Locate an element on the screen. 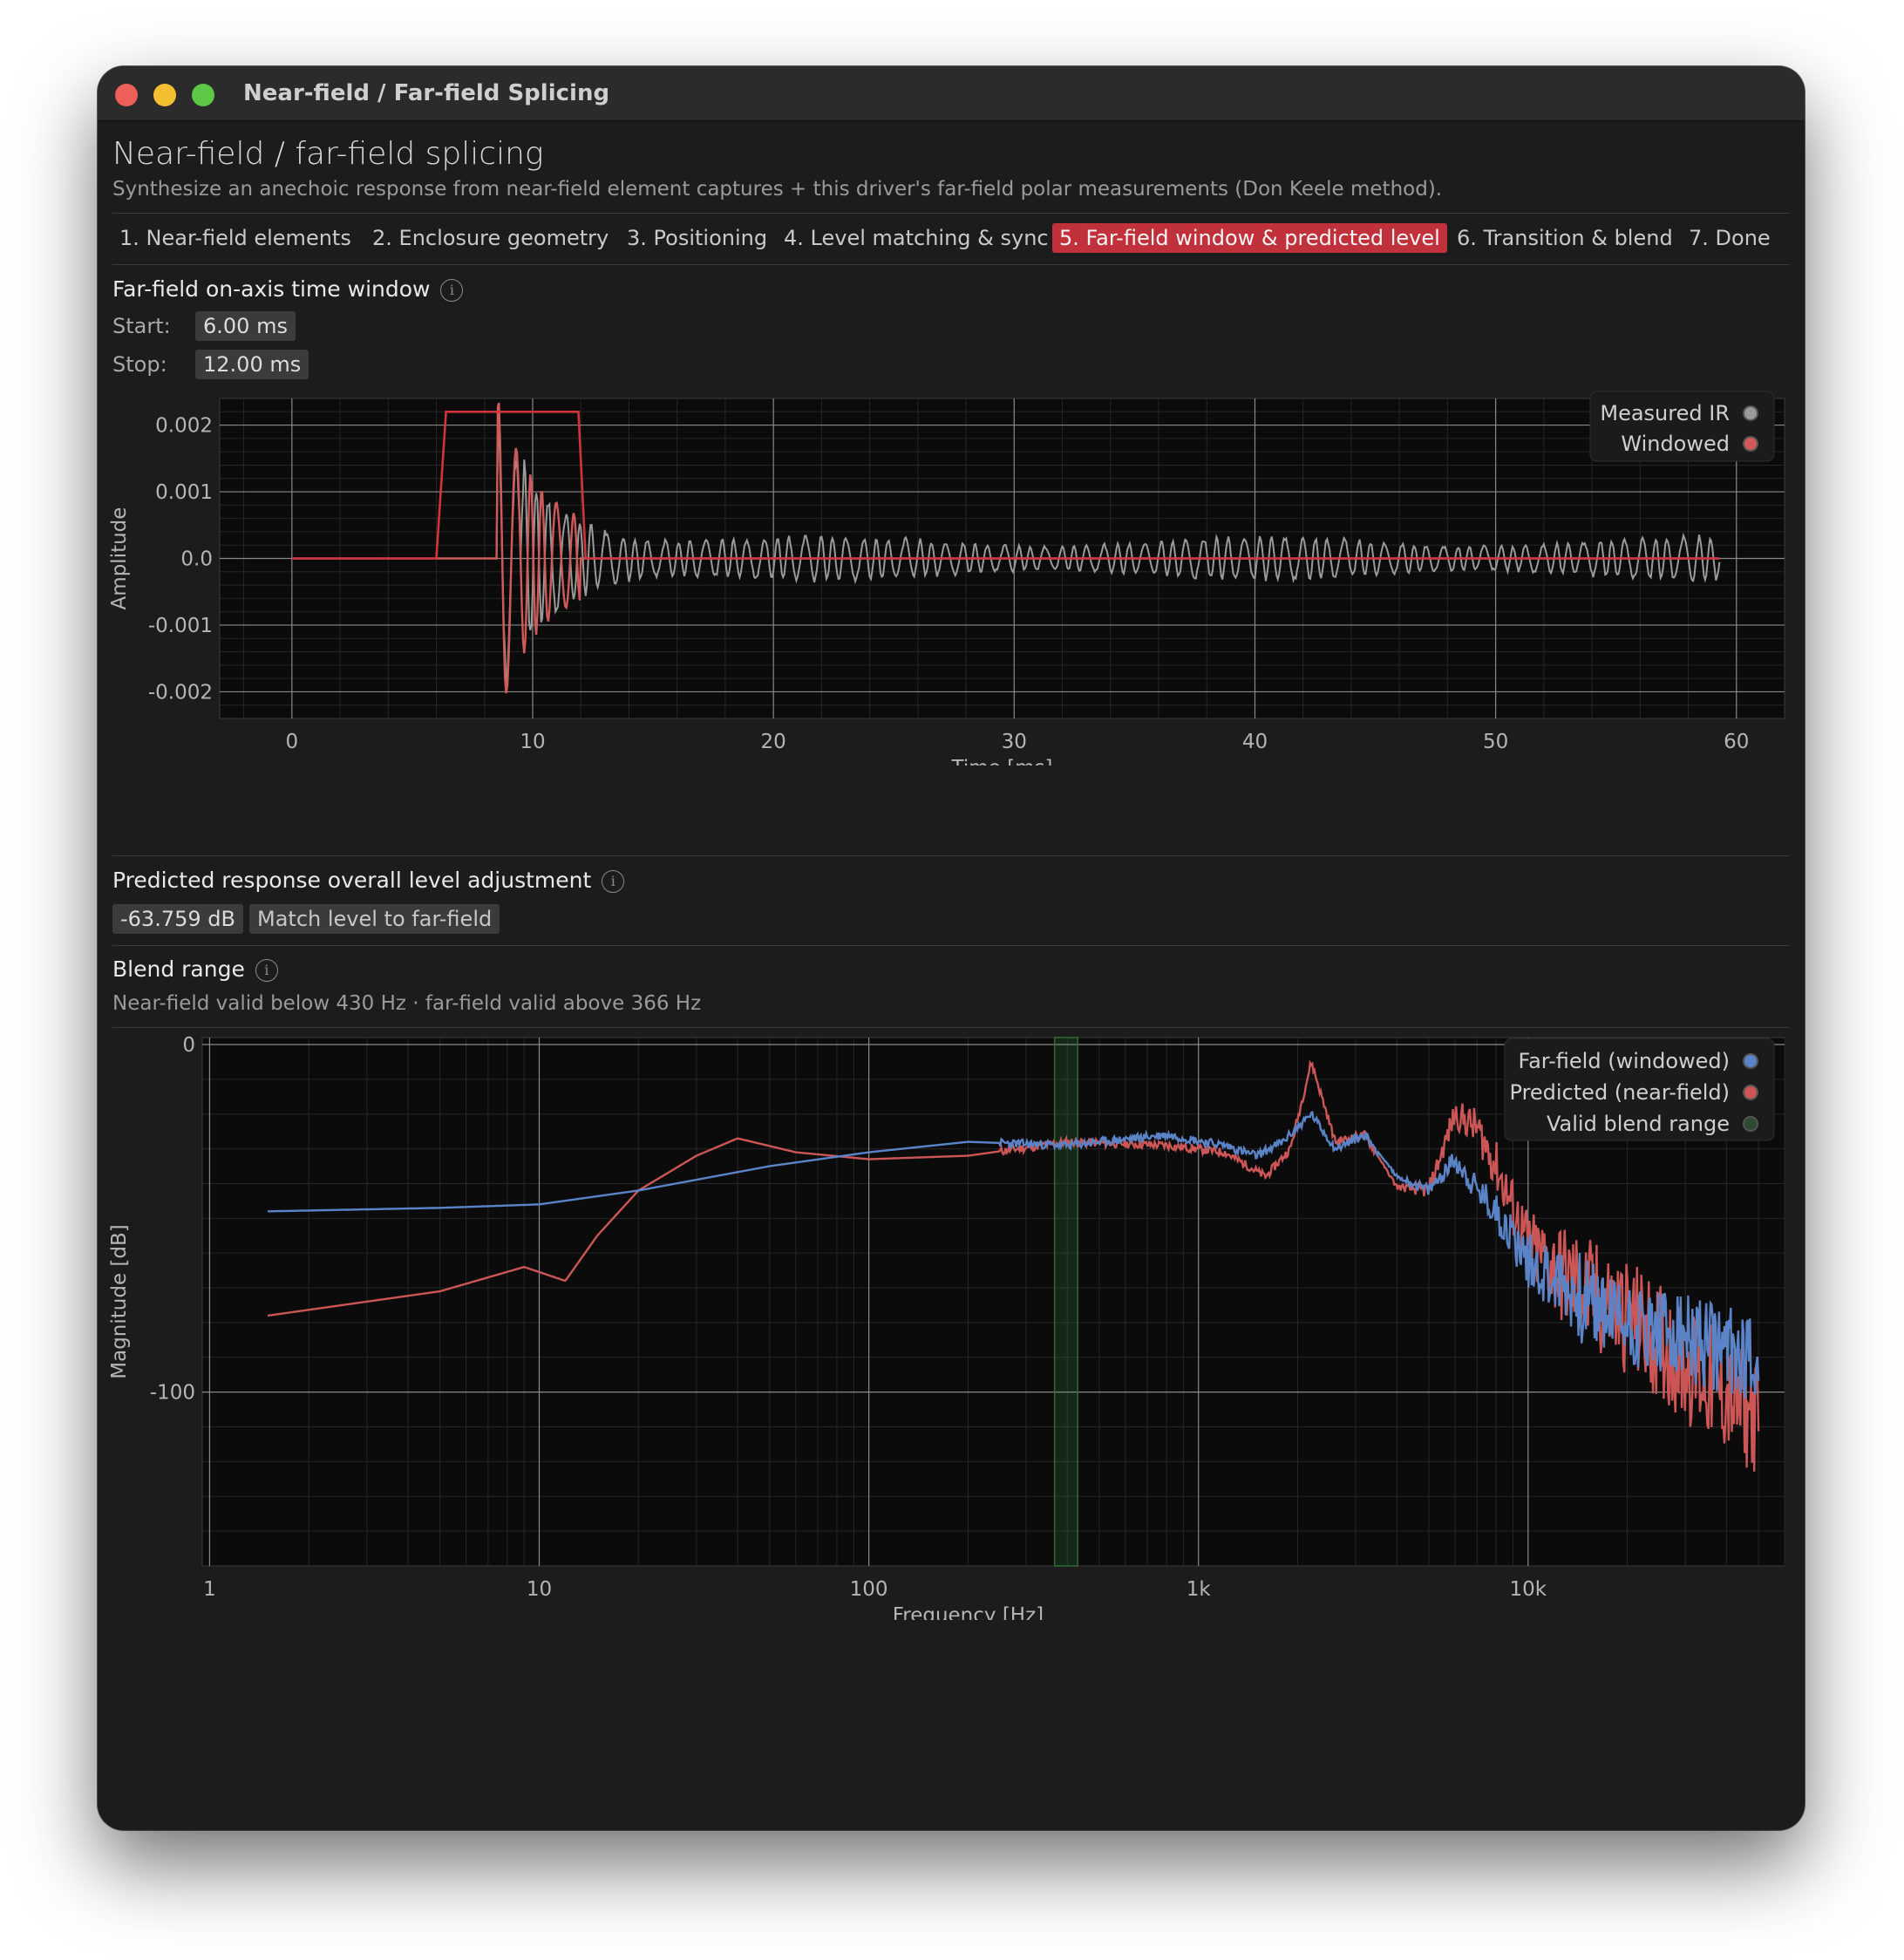 This screenshot has height=1960, width=1904. legend-windowed-swatch is located at coordinates (1750, 444).